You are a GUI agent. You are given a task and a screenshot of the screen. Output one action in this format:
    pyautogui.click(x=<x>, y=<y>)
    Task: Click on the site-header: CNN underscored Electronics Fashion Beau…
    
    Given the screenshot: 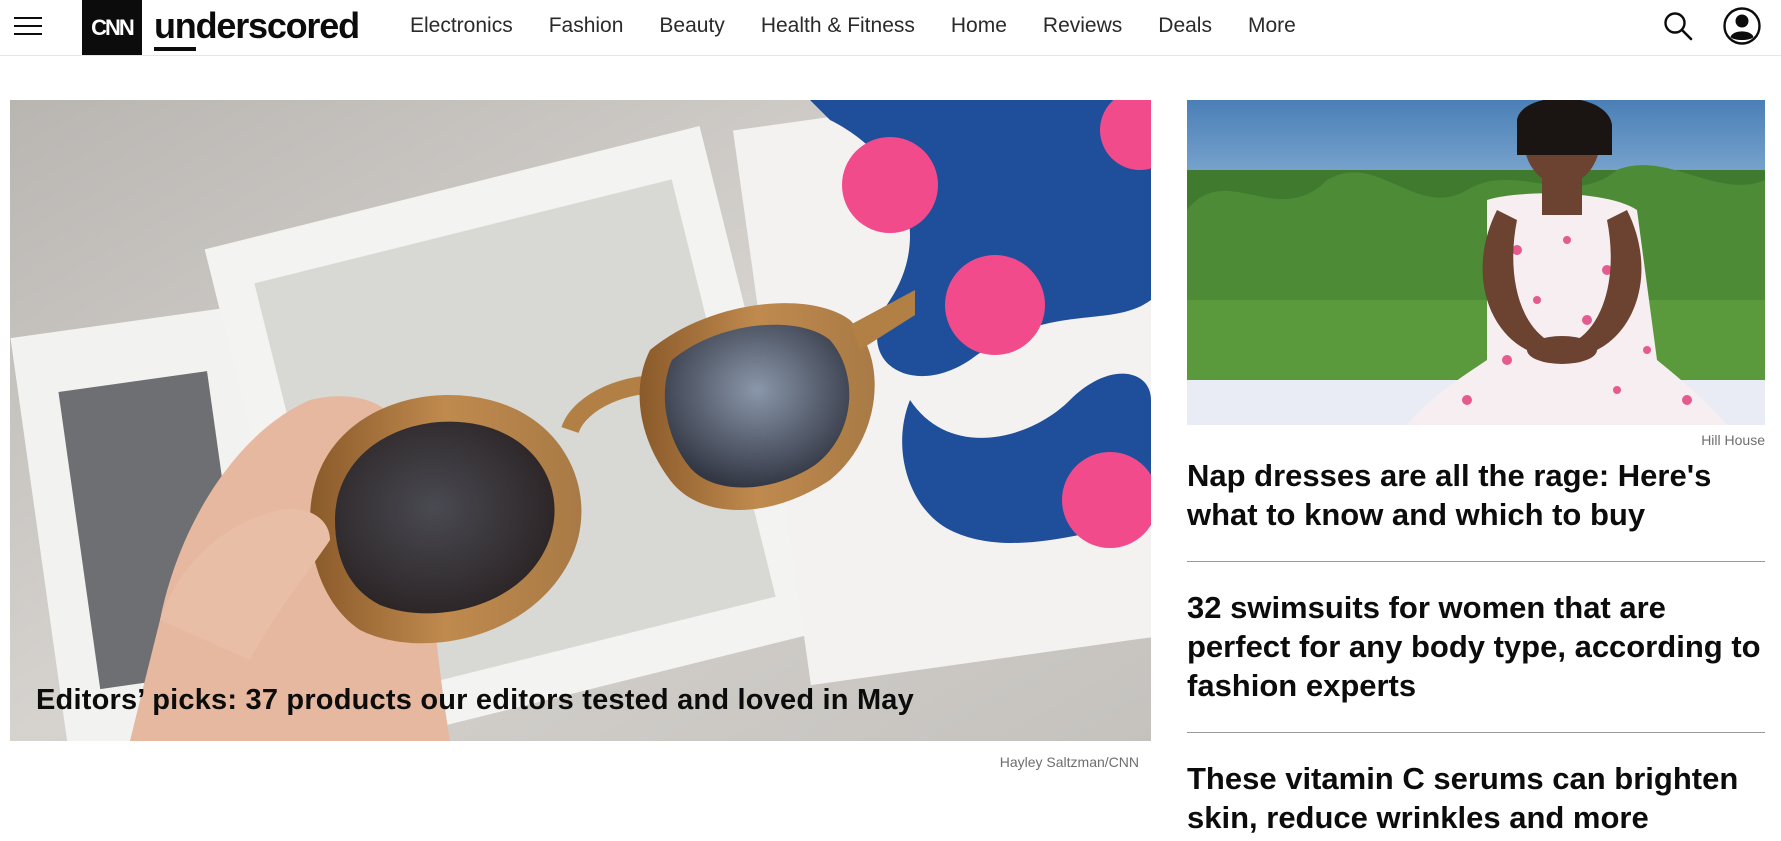 What is the action you would take?
    pyautogui.click(x=890, y=28)
    